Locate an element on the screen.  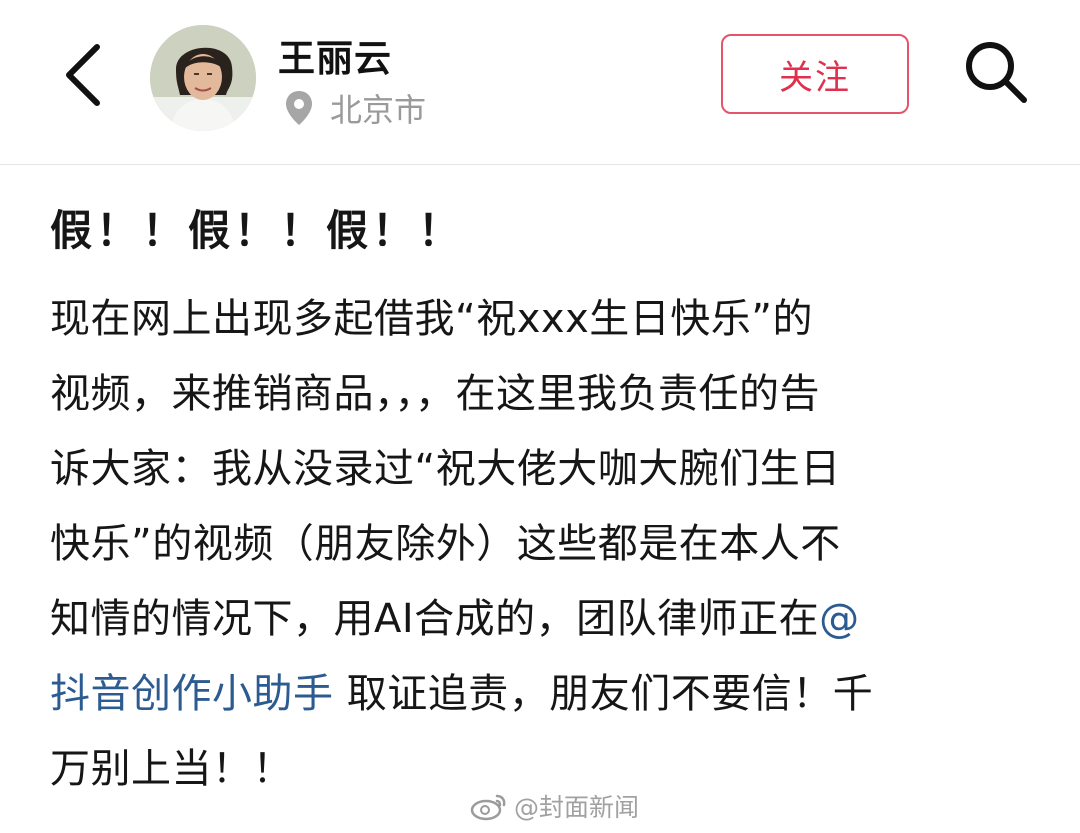
profile-name: 王丽云 is located at coordinates (335, 55).